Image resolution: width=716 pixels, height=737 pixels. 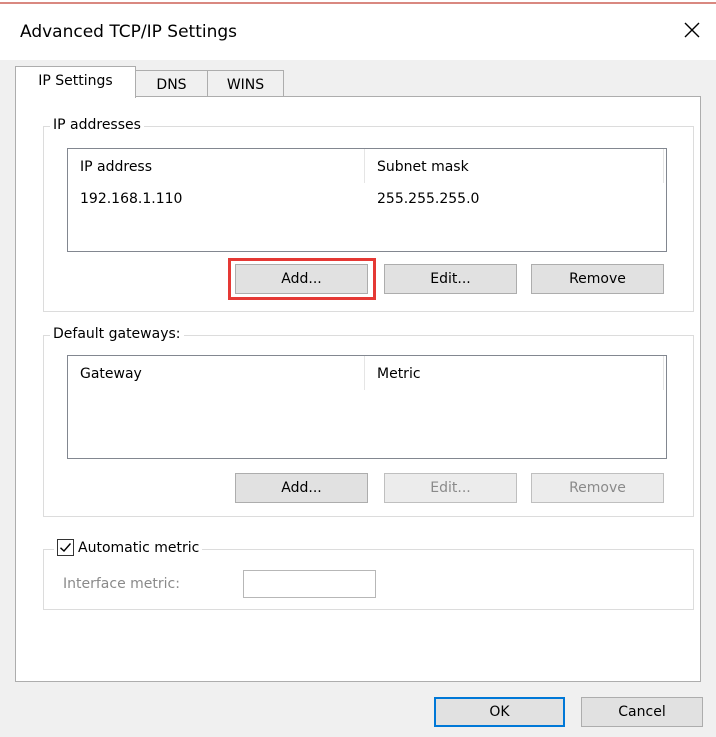 I want to click on ok-button: OK, so click(x=499, y=712).